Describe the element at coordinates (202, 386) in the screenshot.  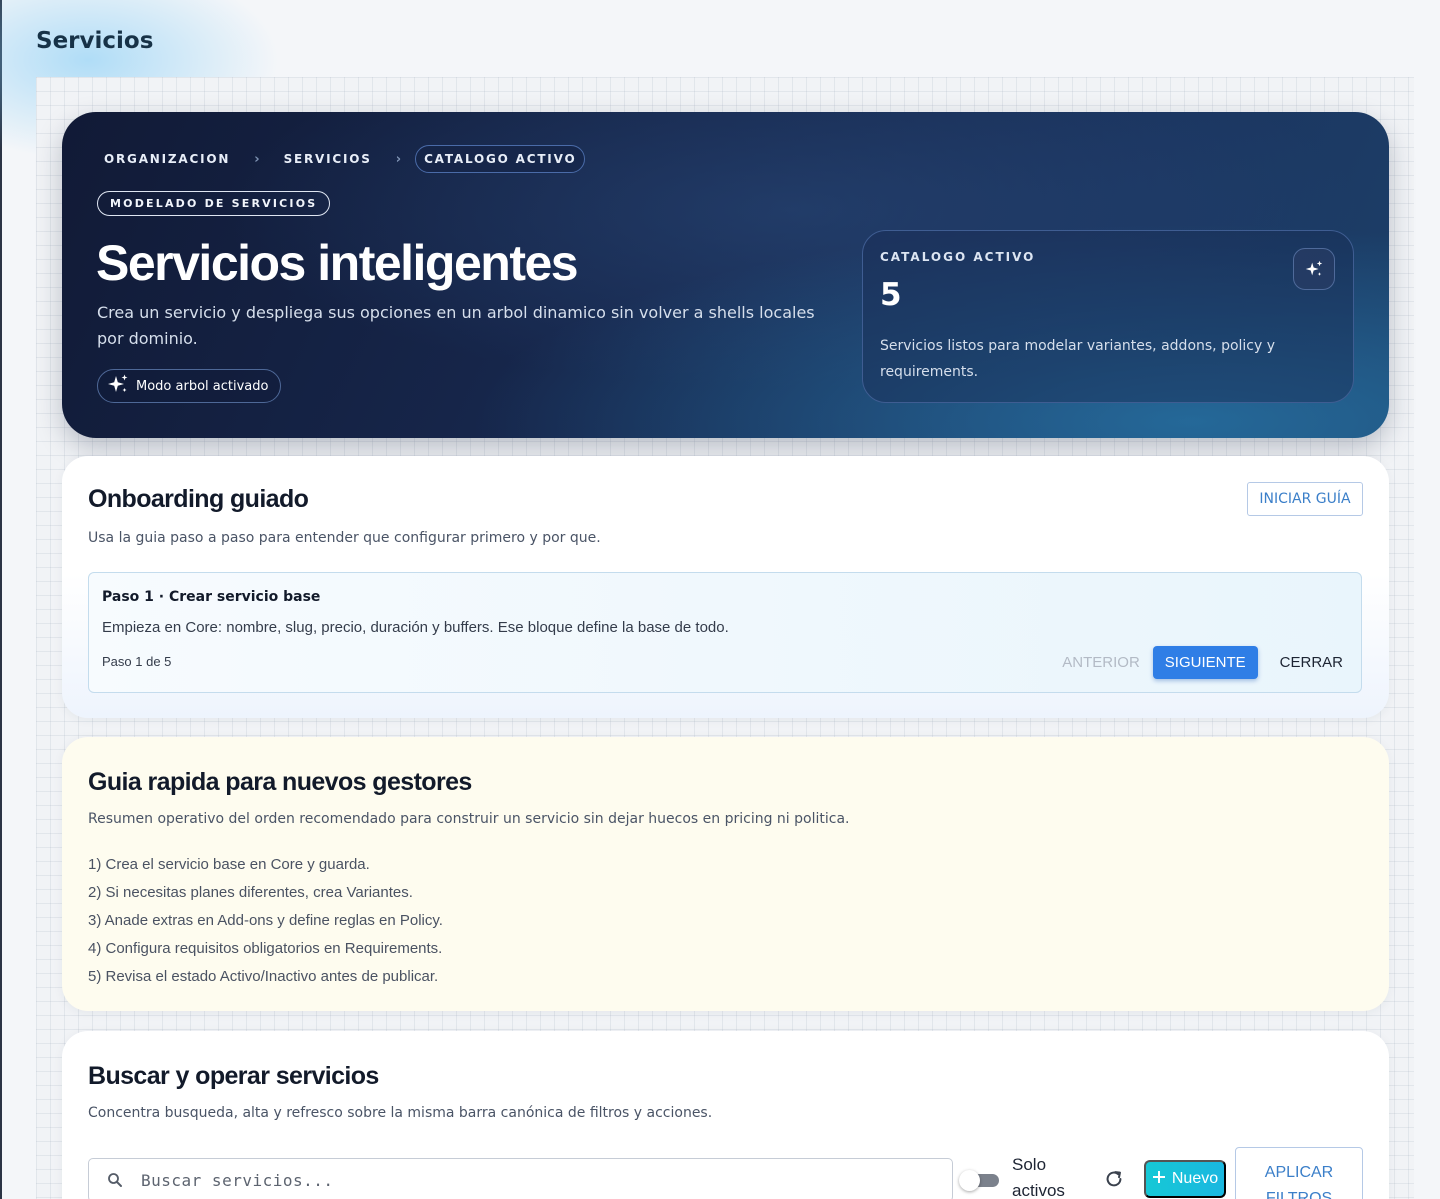
I see `tree-mode-label: Modo arbol activado` at that location.